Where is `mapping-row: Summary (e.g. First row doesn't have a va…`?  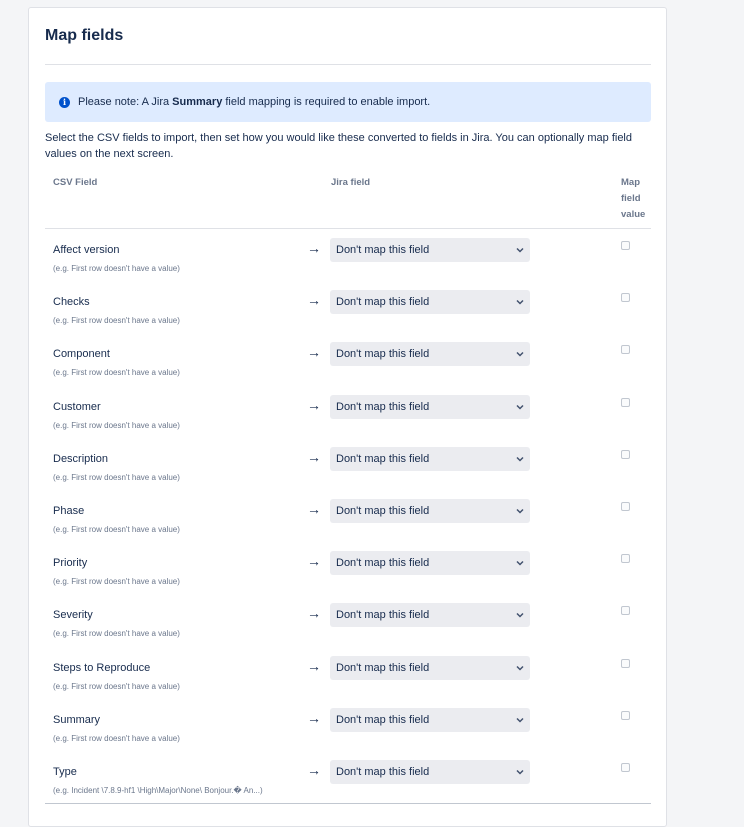
mapping-row: Summary (e.g. First row doesn't have a va… is located at coordinates (348, 736).